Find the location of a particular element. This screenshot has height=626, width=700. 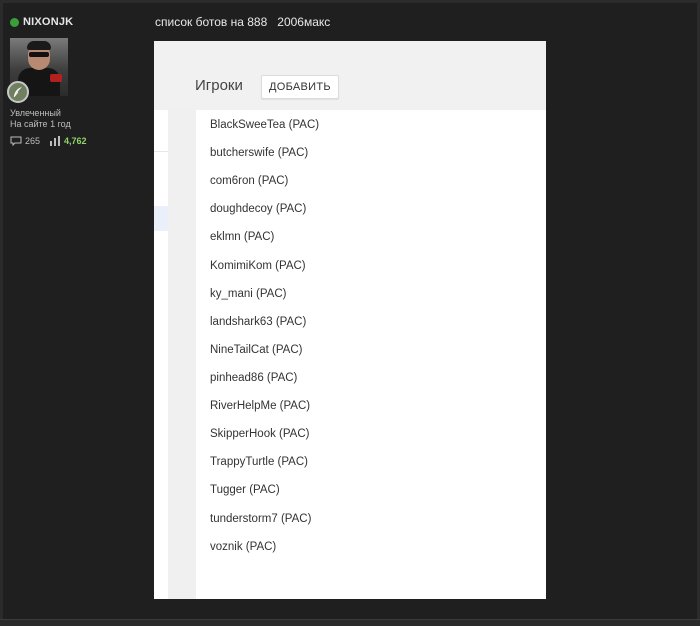

player-list-item: tunderstorm7 (PAC) is located at coordinates (260, 519).